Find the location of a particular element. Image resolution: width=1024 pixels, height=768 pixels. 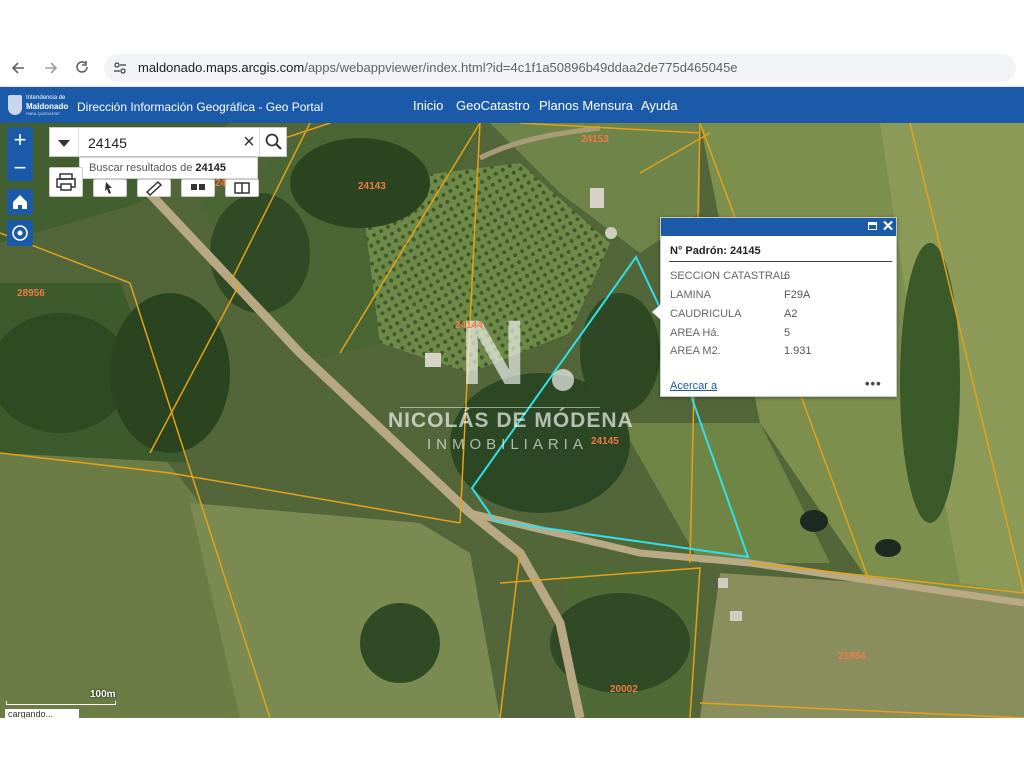

popup-header: ✕ is located at coordinates (778, 227).